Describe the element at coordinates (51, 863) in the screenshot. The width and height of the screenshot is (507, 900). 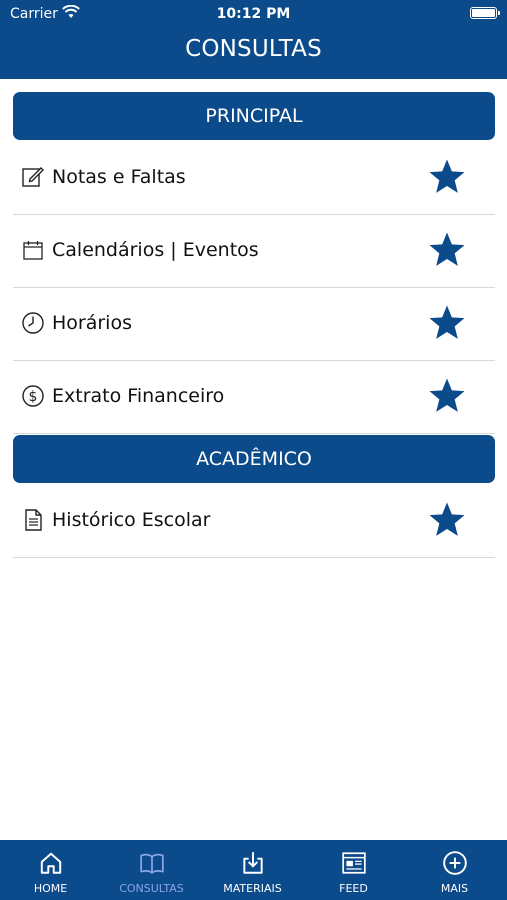
I see `home-icon` at that location.